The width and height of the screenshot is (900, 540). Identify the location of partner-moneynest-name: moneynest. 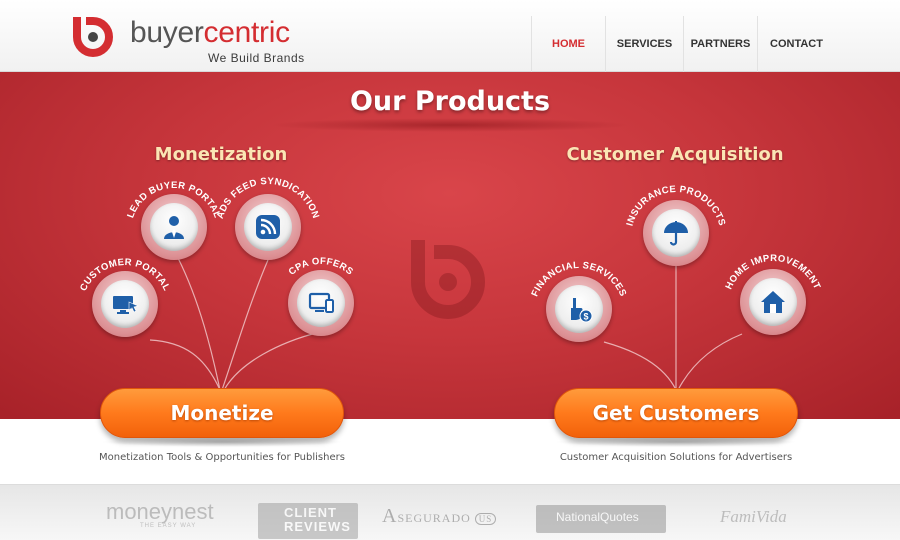
(160, 511).